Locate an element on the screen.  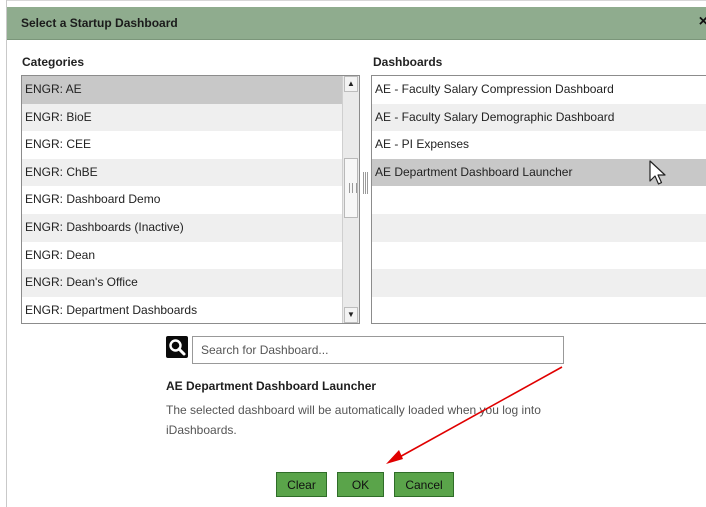
red-arrow-icon is located at coordinates (474, 415).